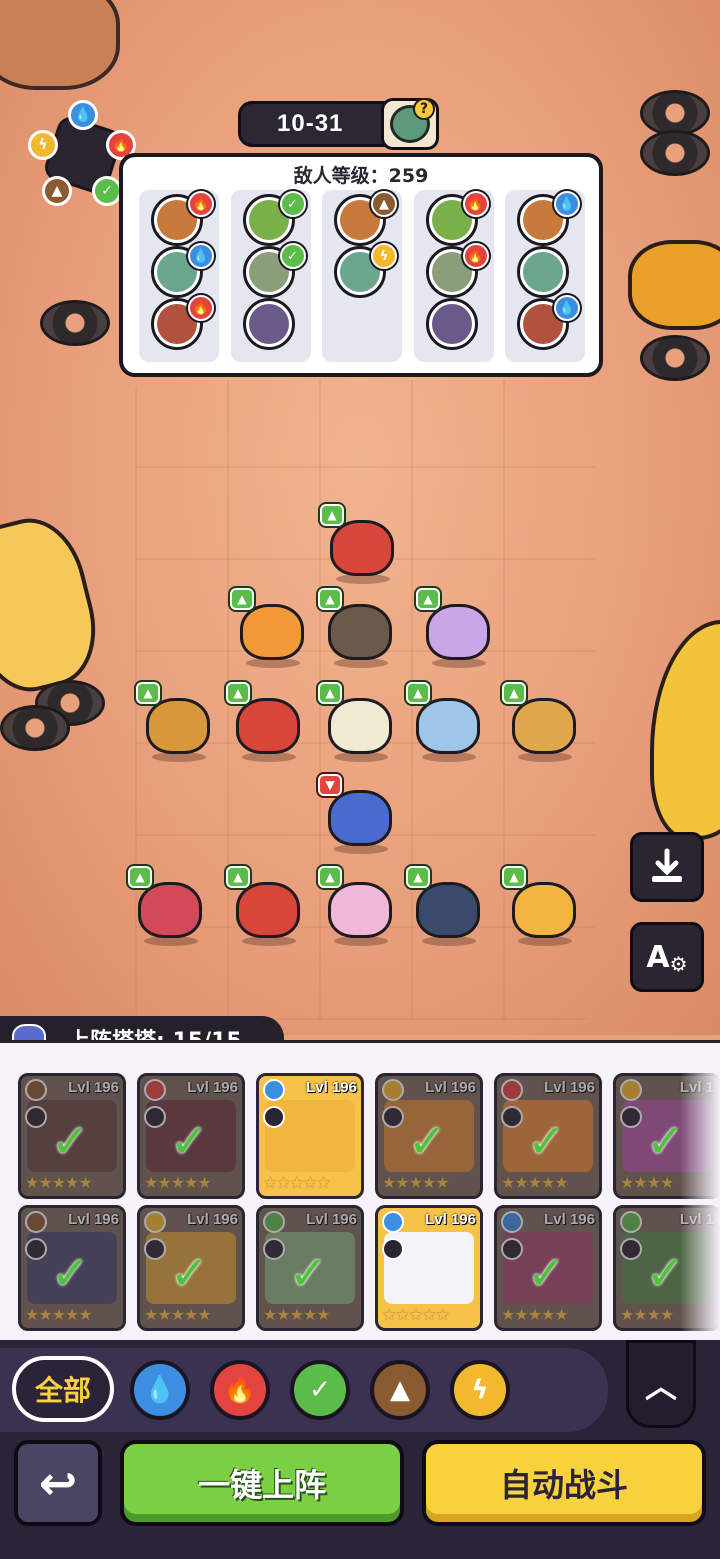  I want to click on bottom-bar: 全部 💧 🔥 ✓ ▲ ϟ ︿ ↩ 一键上阵 自动战斗, so click(360, 1449).